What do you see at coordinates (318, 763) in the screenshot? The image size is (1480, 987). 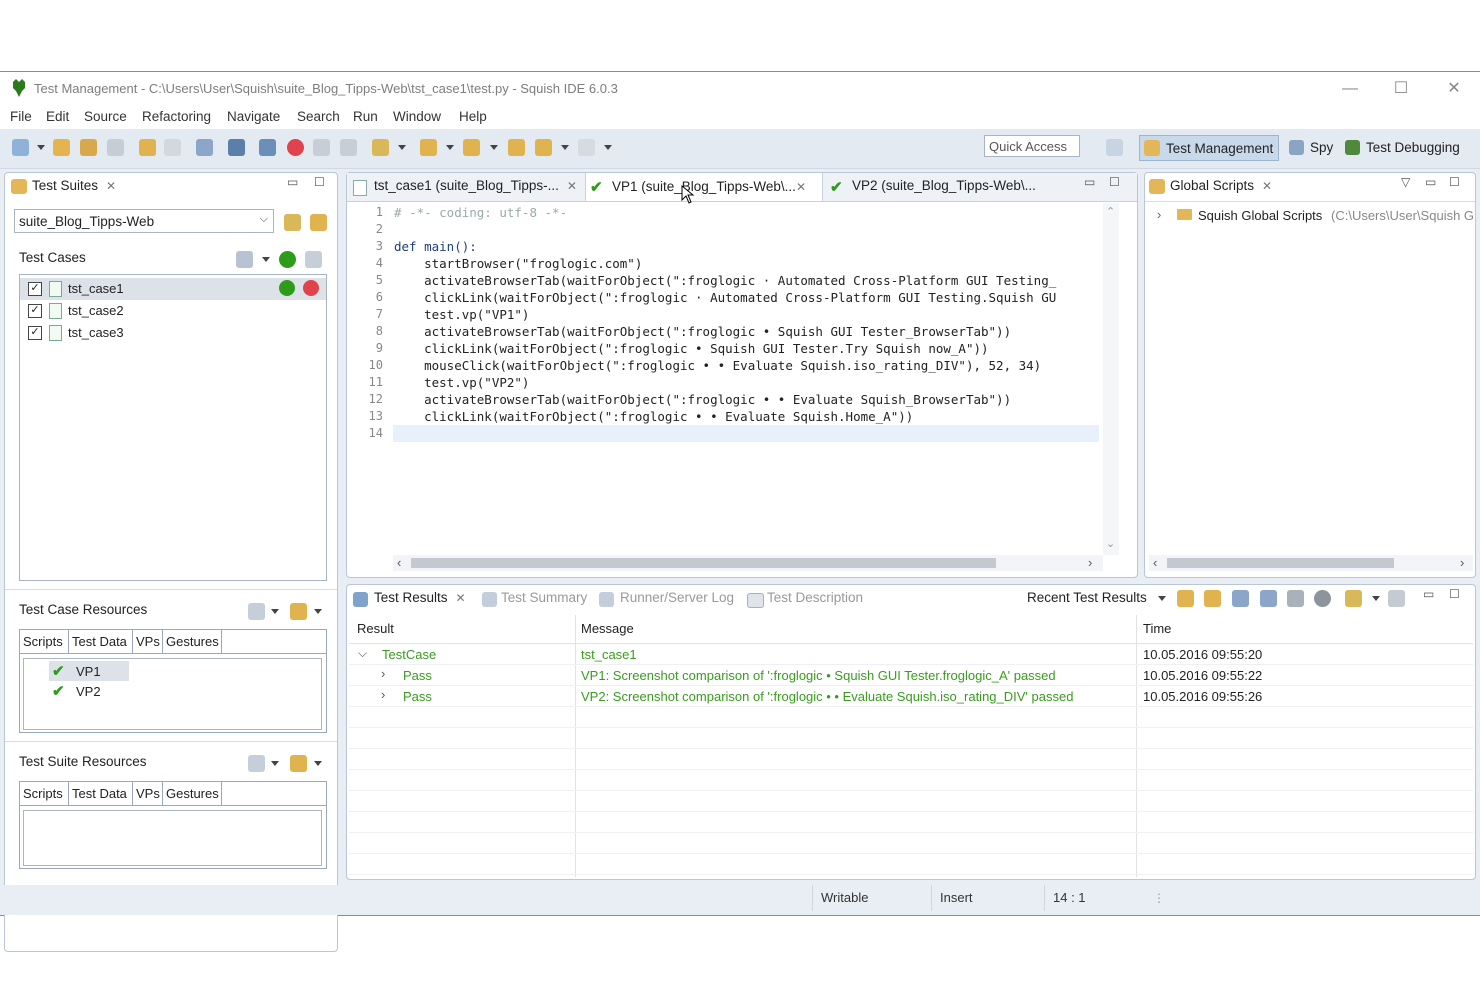 I see `open-resource-dropdown-icon` at bounding box center [318, 763].